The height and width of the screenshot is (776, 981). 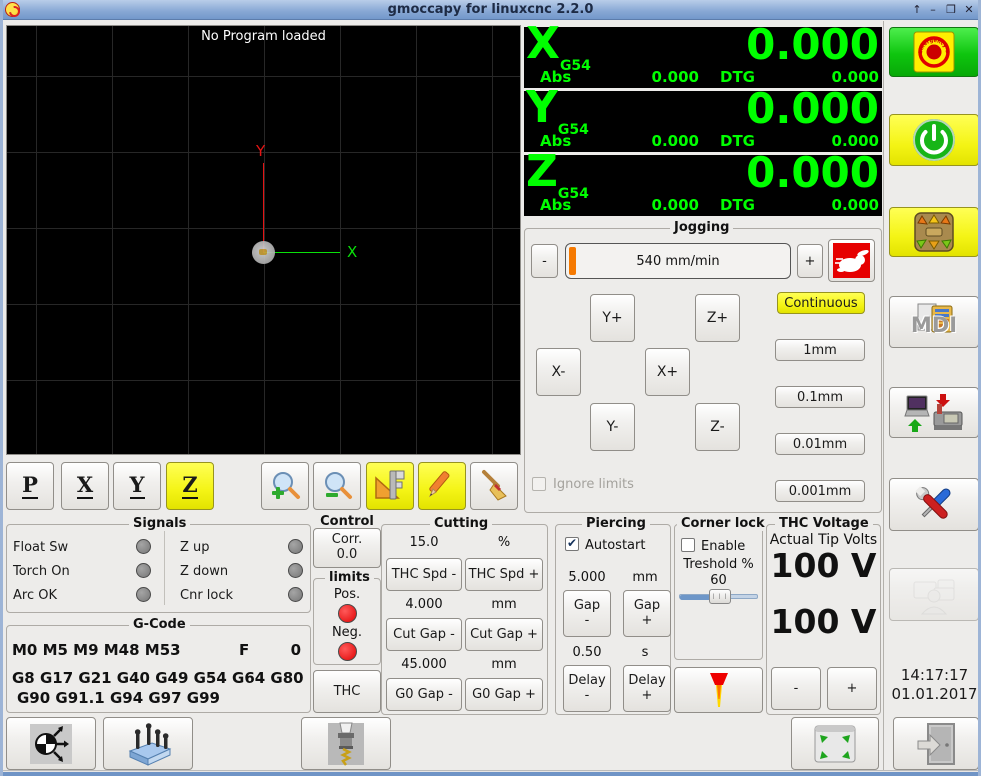 I want to click on pierce-delay-minus-button: Delay -, so click(x=587, y=688).